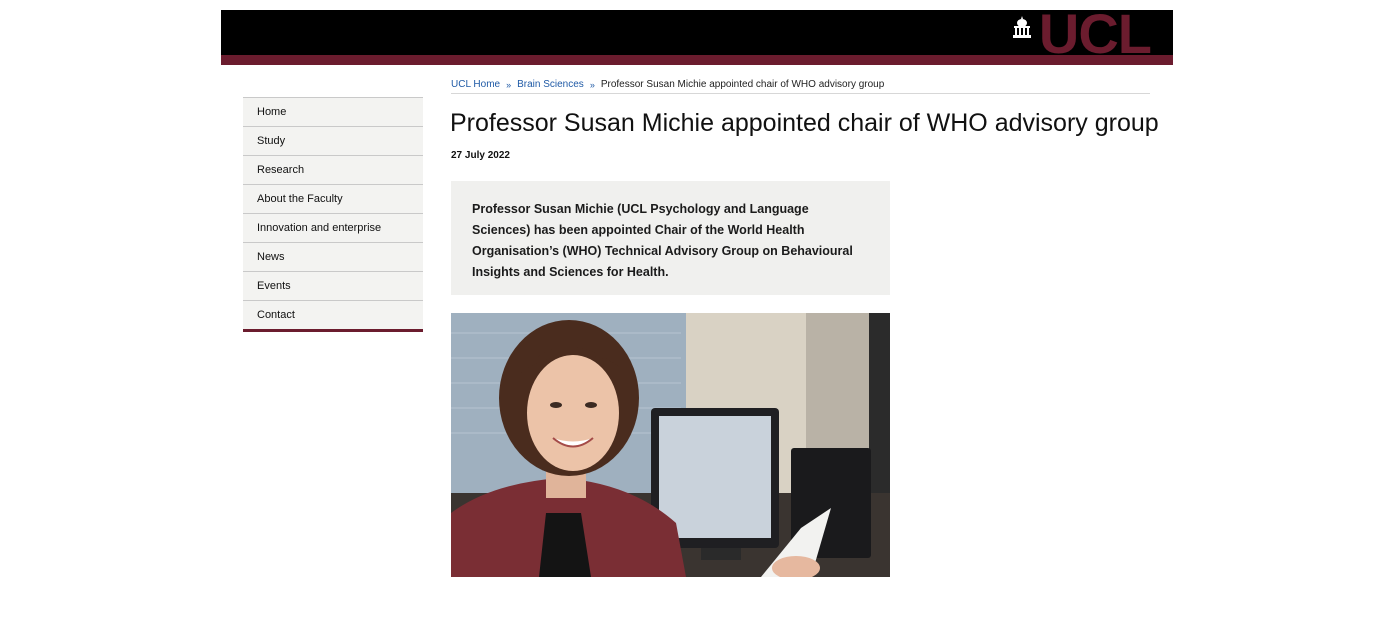 This screenshot has width=1390, height=642. Describe the element at coordinates (550, 85) in the screenshot. I see `breadcrumb-brain-sciences: Brain Sciences` at that location.